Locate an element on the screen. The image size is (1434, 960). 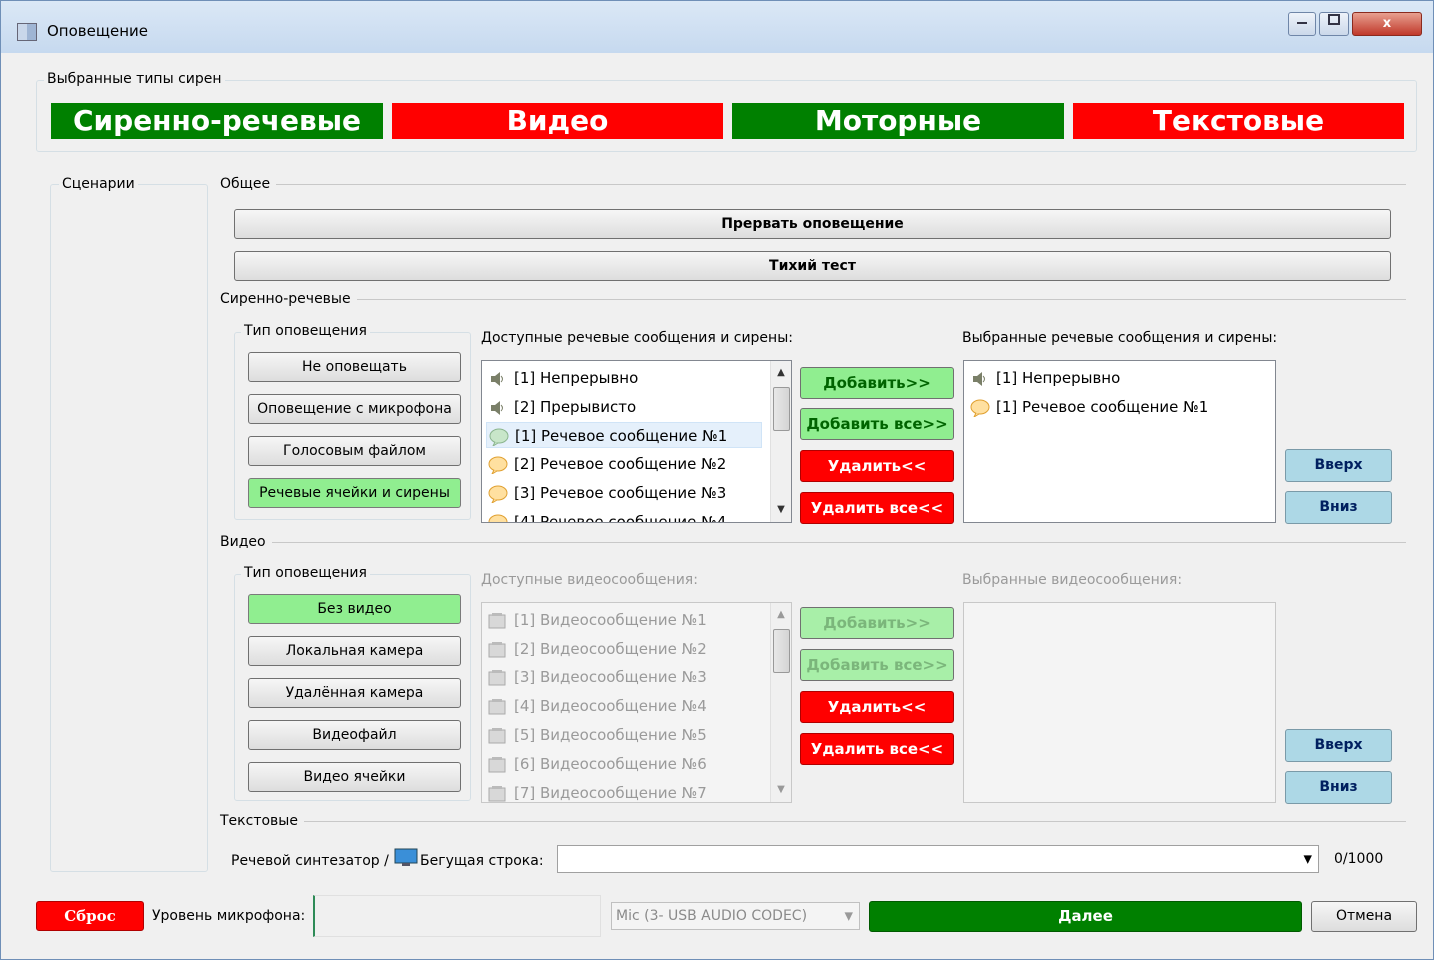
siren-type-text: Текстовые is located at coordinates (1238, 121).